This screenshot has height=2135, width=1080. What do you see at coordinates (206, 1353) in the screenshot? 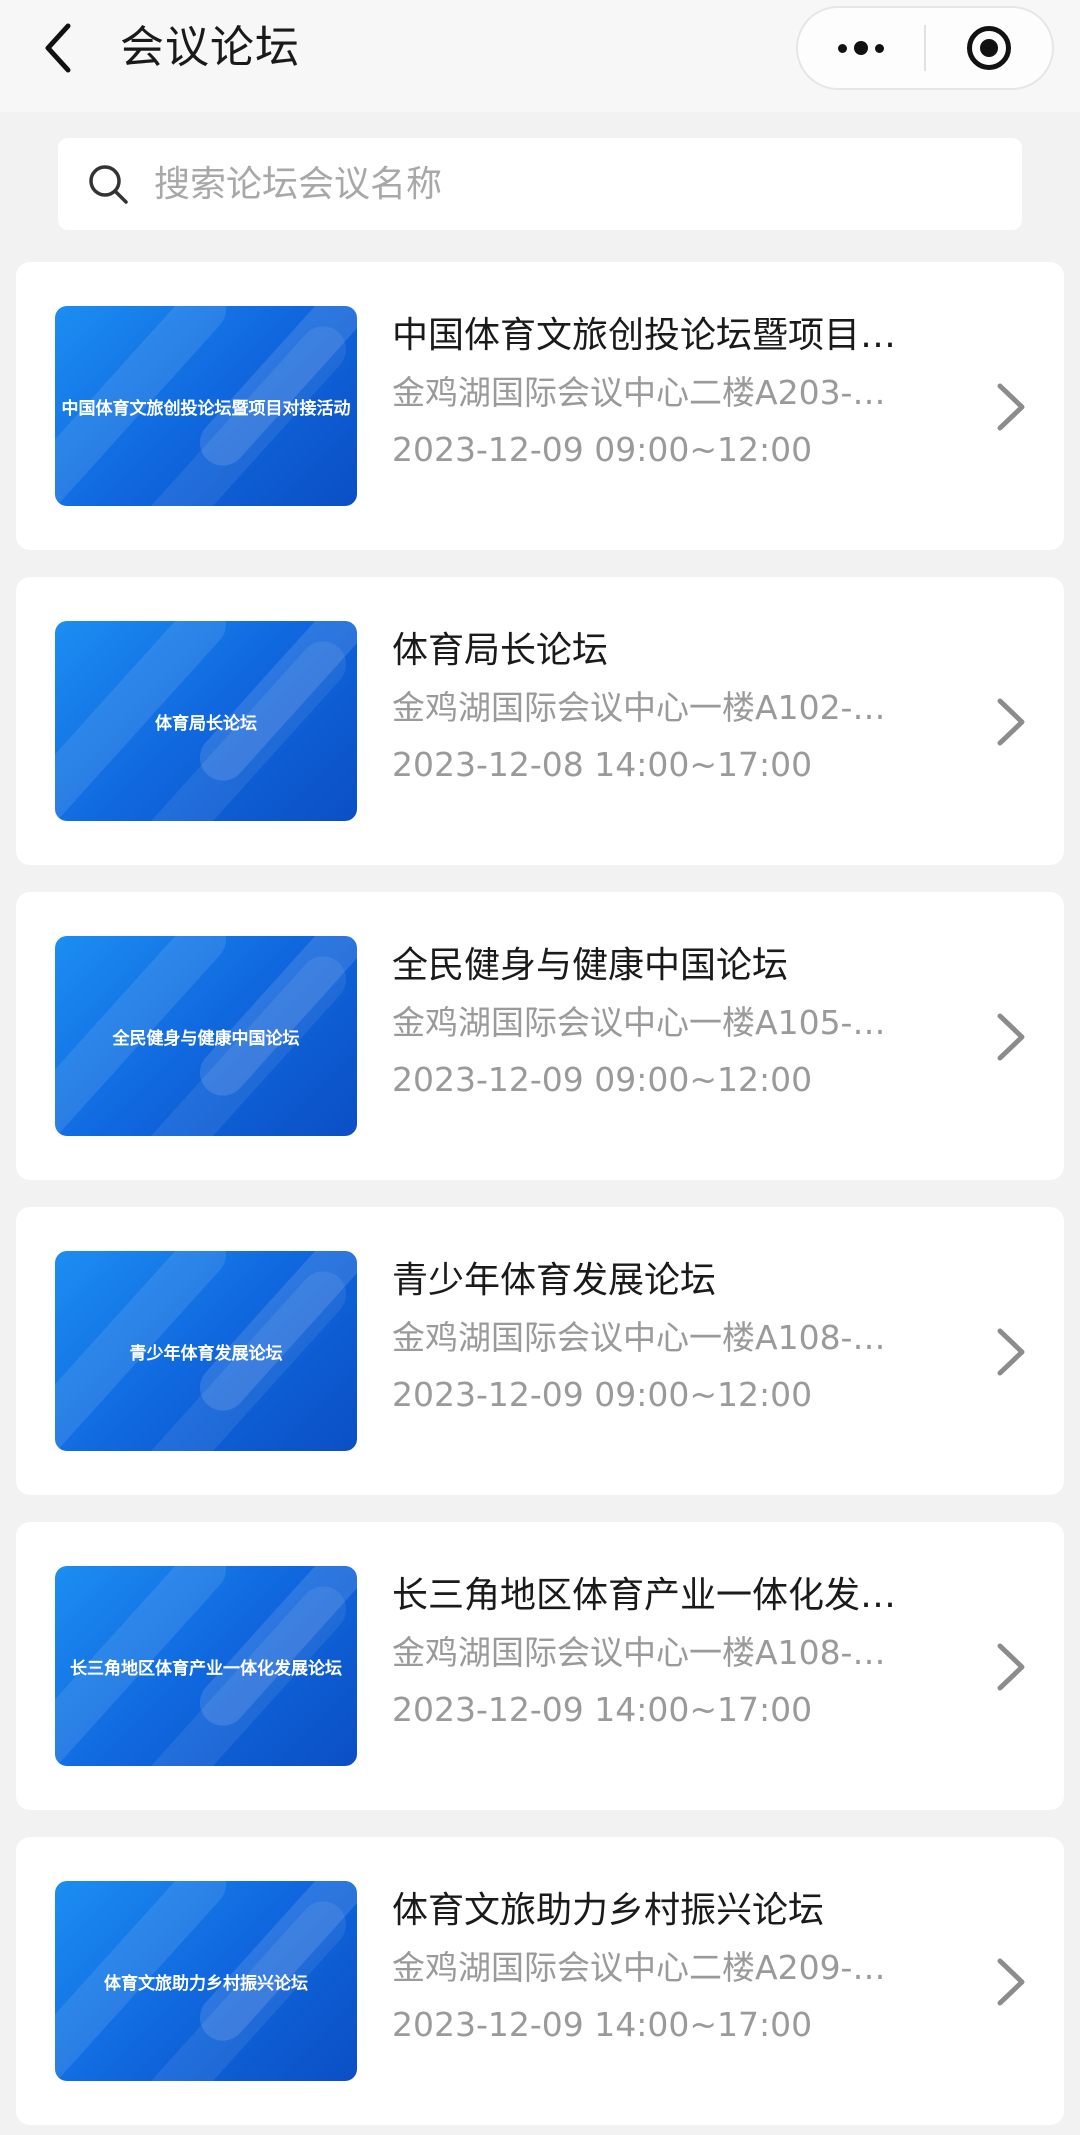
I see `cover-title: 青少年体育发展论坛` at bounding box center [206, 1353].